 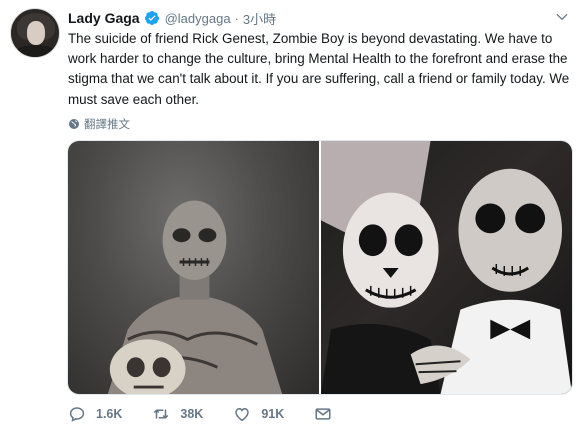 I want to click on retweet-count: 38K, so click(x=192, y=414).